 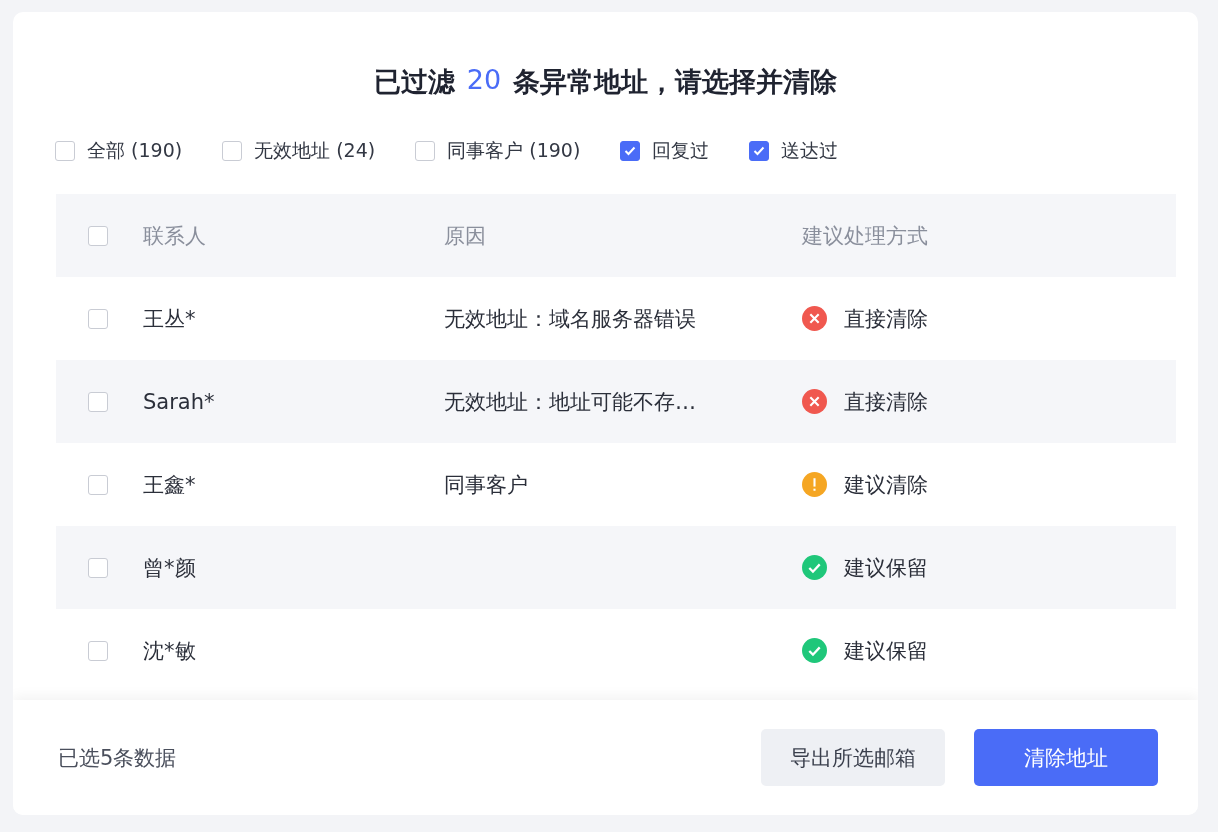 What do you see at coordinates (865, 235) in the screenshot?
I see `column-header: 建议处理方式` at bounding box center [865, 235].